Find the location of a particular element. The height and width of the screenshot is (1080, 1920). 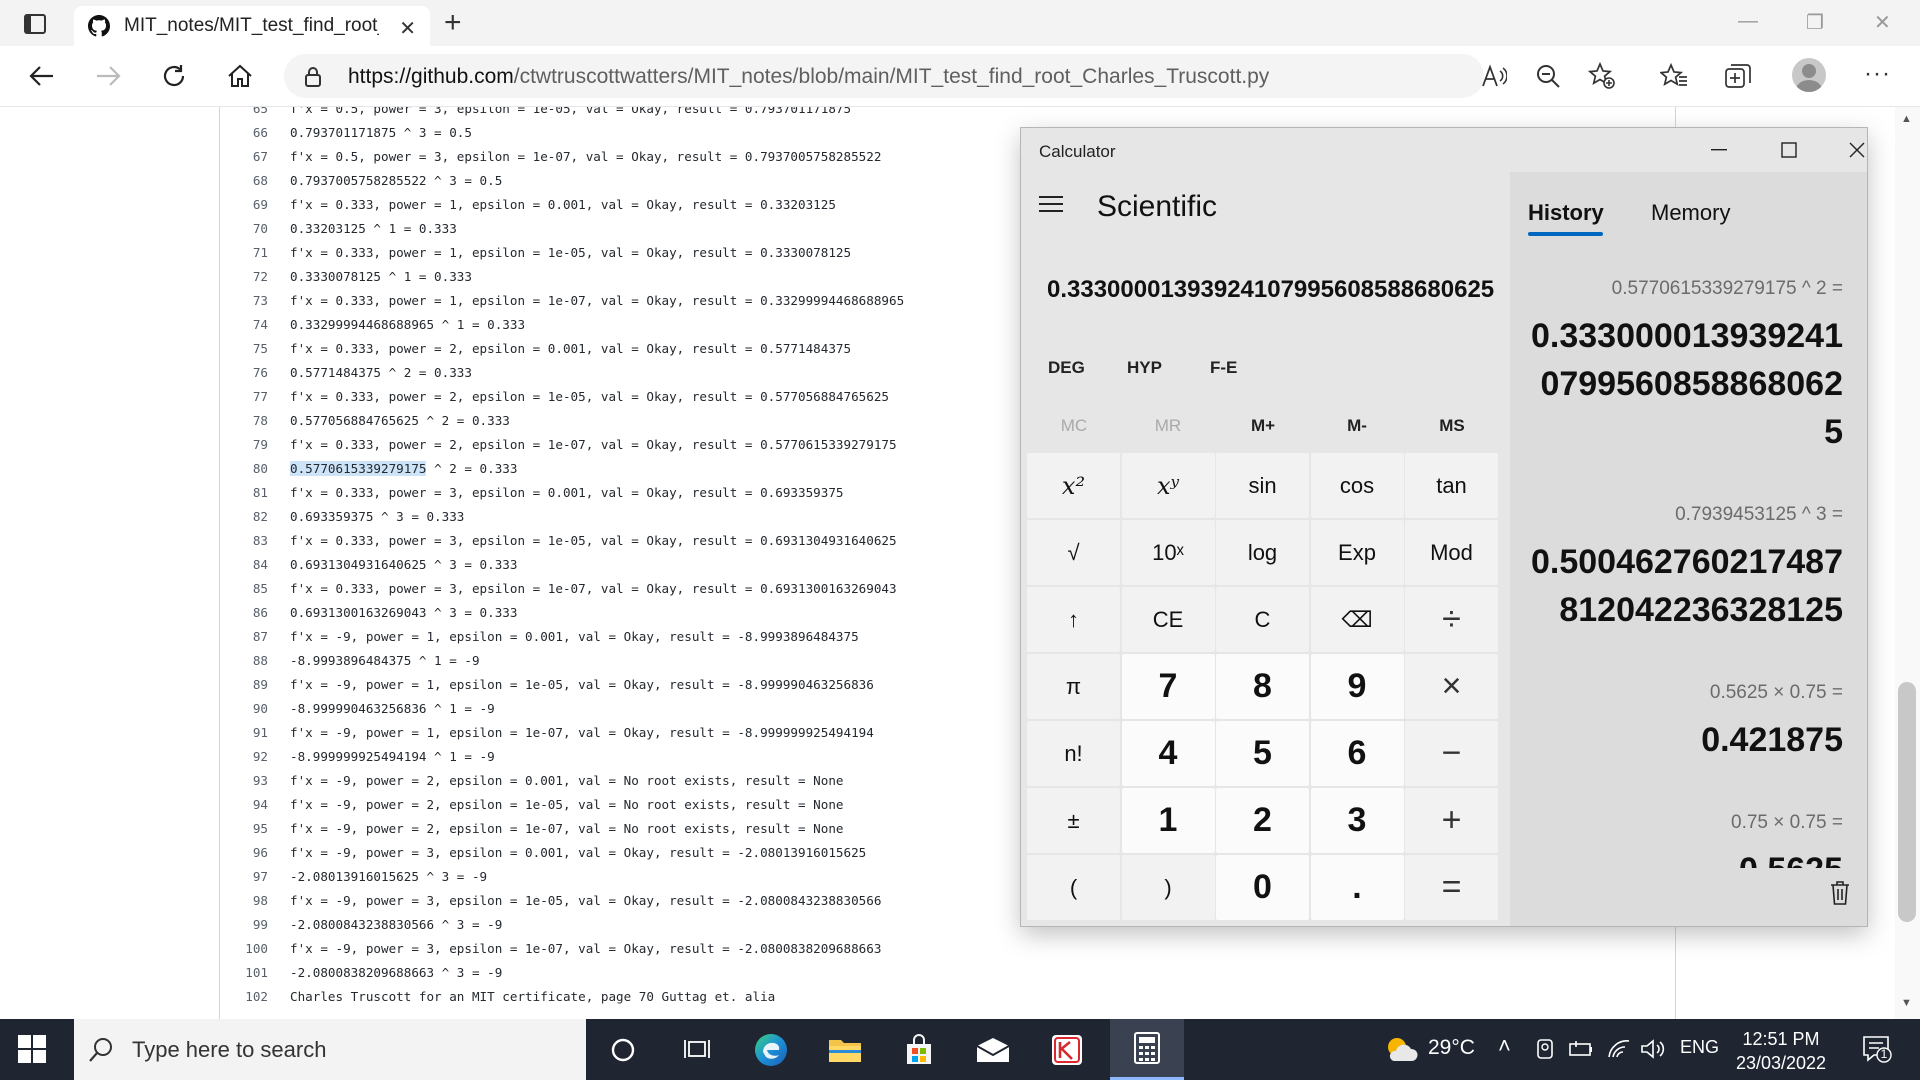

line-number: 67 is located at coordinates (244, 157).